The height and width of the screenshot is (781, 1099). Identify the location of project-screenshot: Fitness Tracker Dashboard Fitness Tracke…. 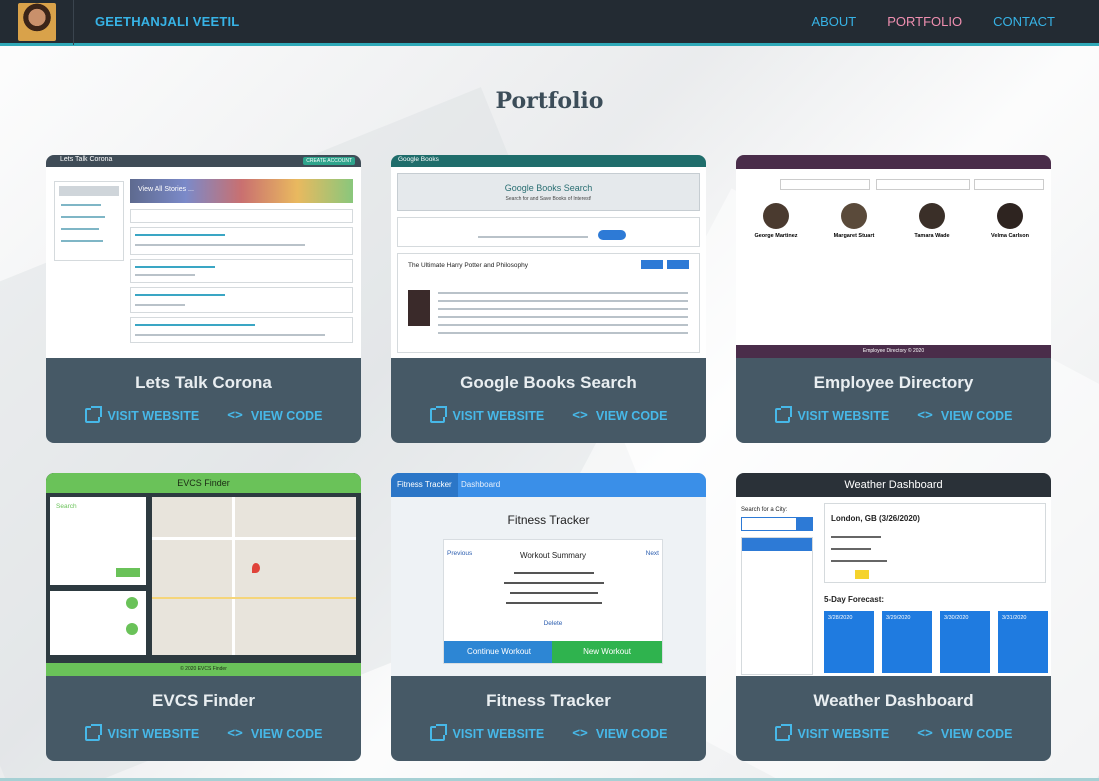
(548, 574).